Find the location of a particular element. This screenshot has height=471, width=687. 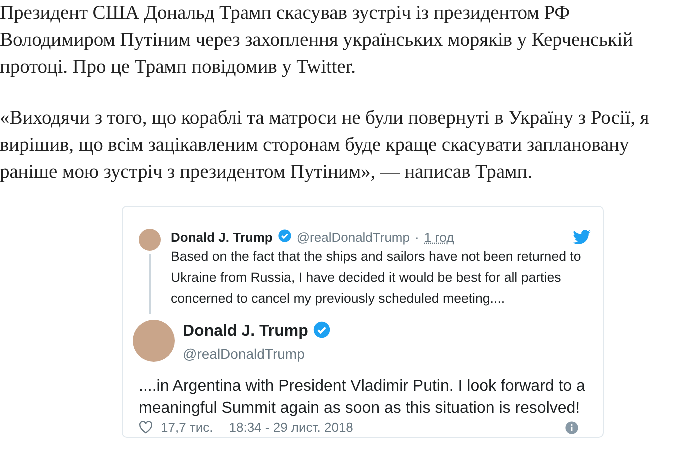

tweet-text: ....in Argentina with President Vladimir Putin. I look forward to a meaningful Summit again as soon as this situation is resolved! is located at coordinates (362, 398).